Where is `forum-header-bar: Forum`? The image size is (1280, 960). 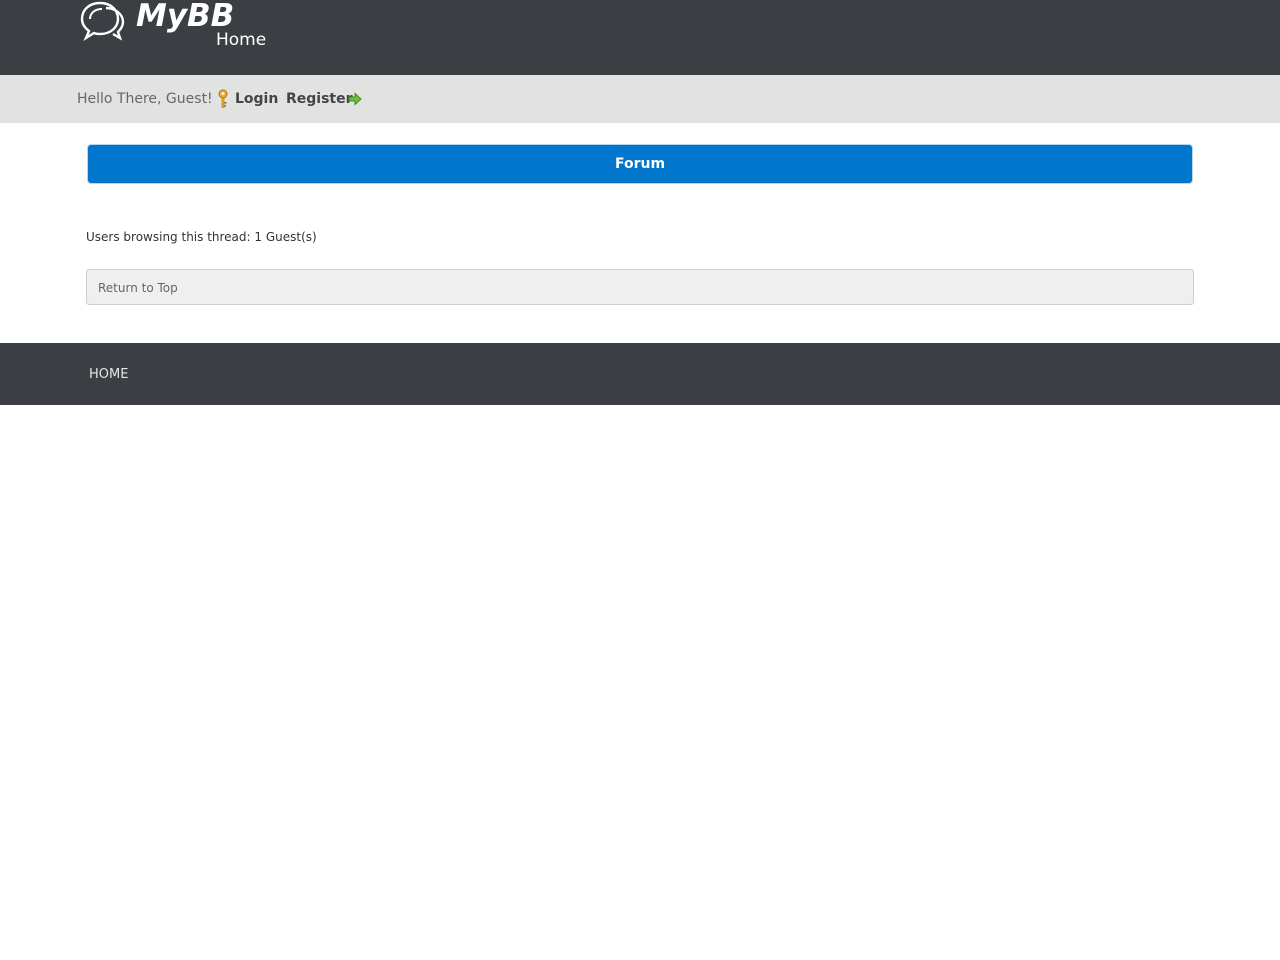 forum-header-bar: Forum is located at coordinates (640, 164).